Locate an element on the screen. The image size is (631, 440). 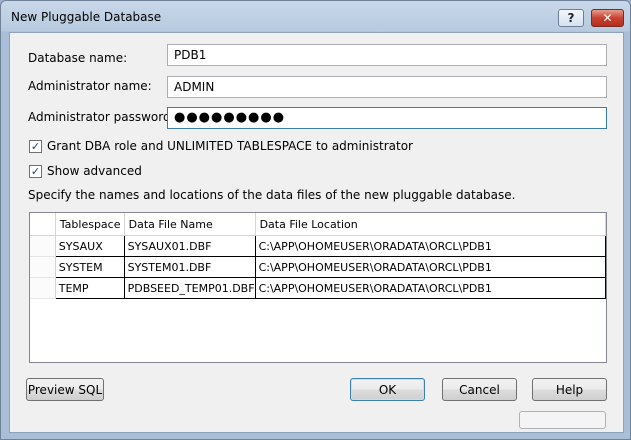
close-icon: ✕ is located at coordinates (607, 18).